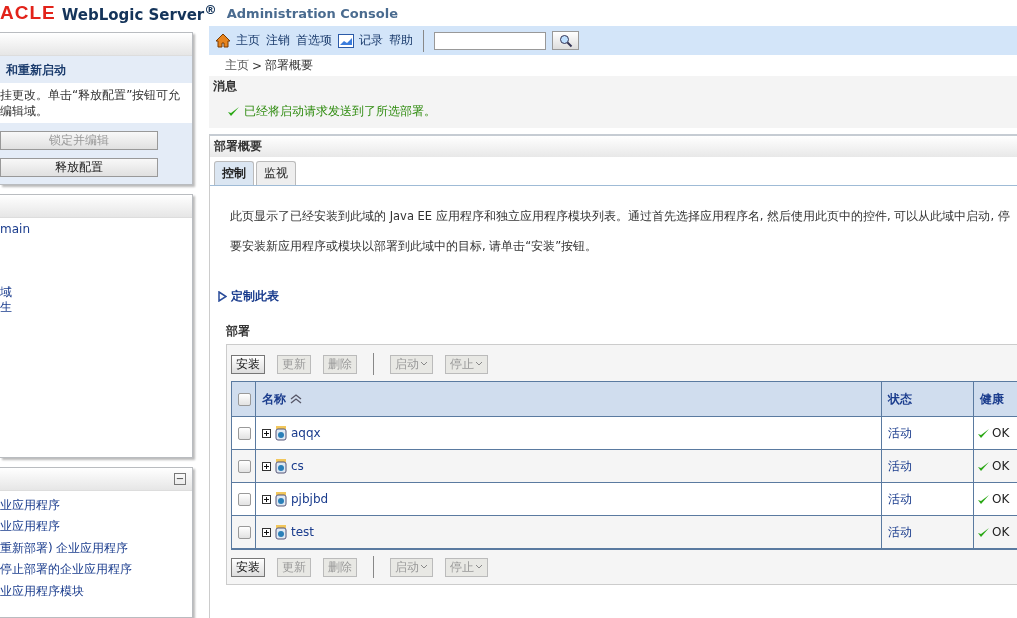 This screenshot has width=1017, height=618. I want to click on chart-icon, so click(346, 40).